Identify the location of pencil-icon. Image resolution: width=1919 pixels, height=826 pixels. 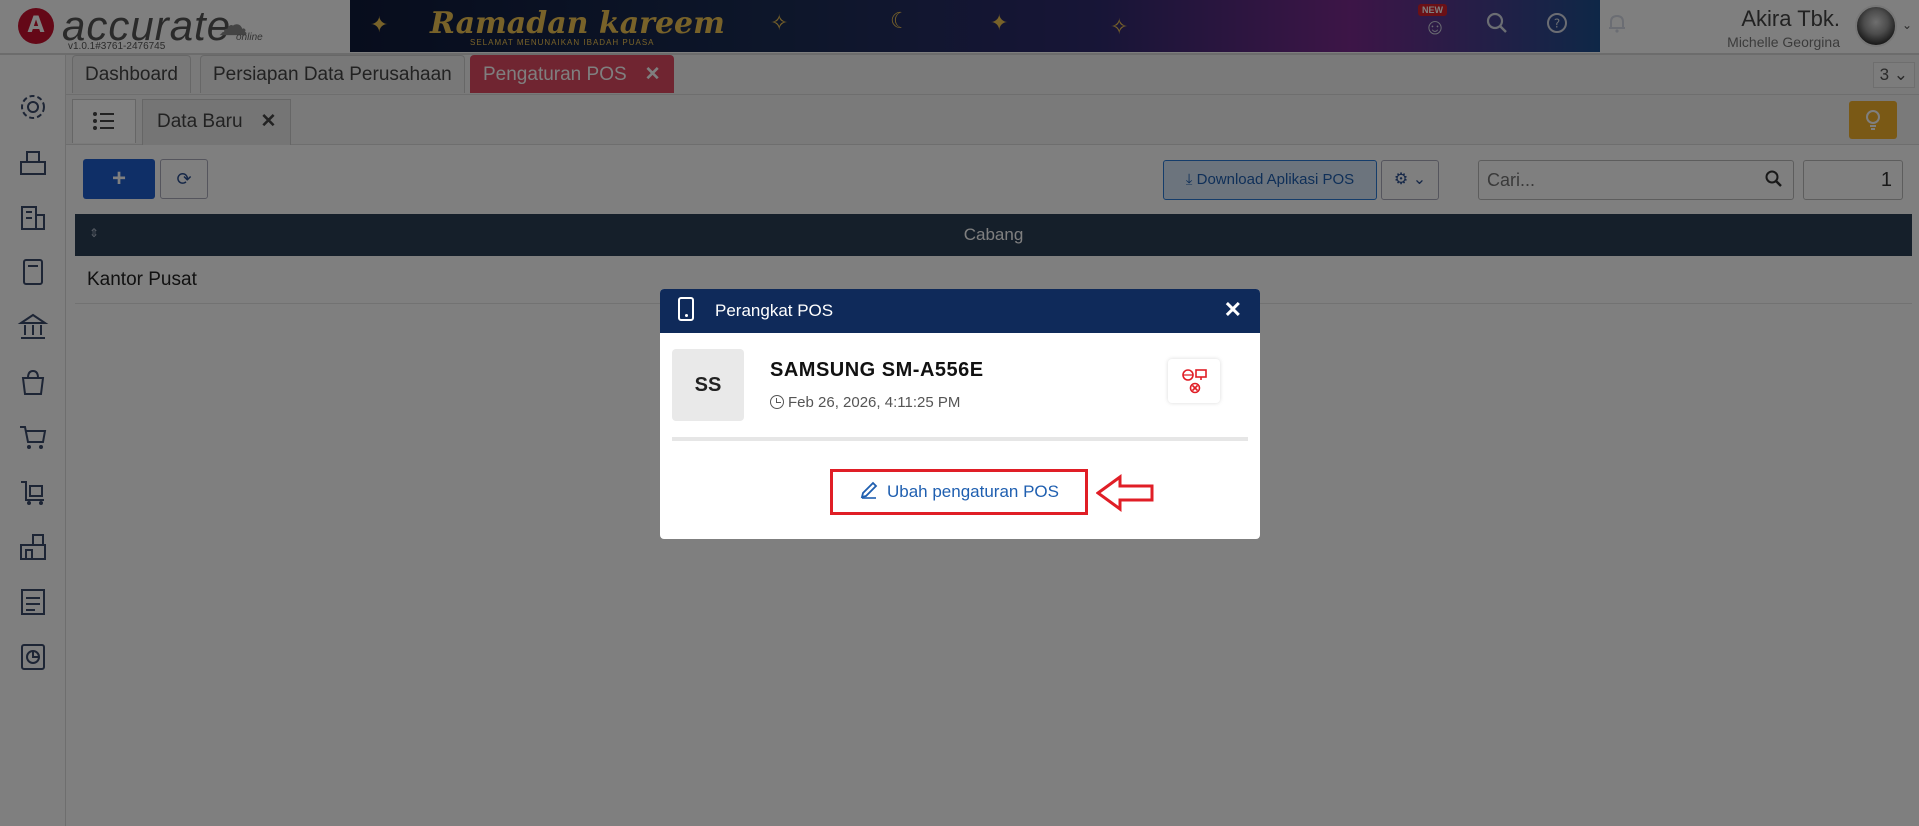
(869, 492).